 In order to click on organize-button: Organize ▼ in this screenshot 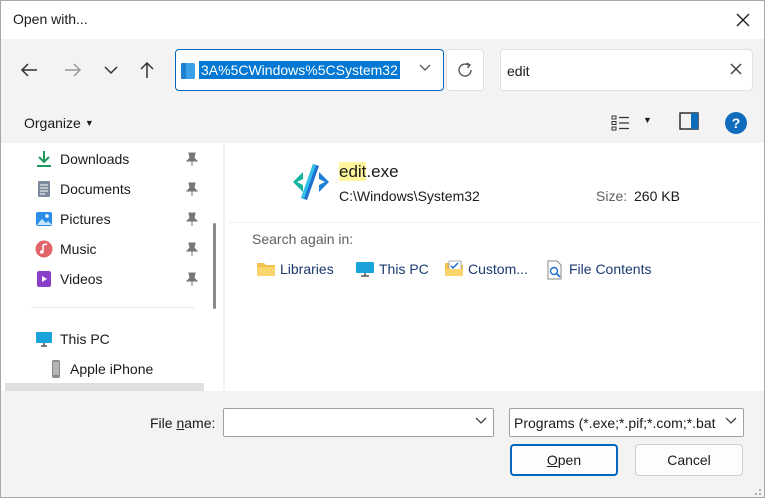, I will do `click(59, 123)`.